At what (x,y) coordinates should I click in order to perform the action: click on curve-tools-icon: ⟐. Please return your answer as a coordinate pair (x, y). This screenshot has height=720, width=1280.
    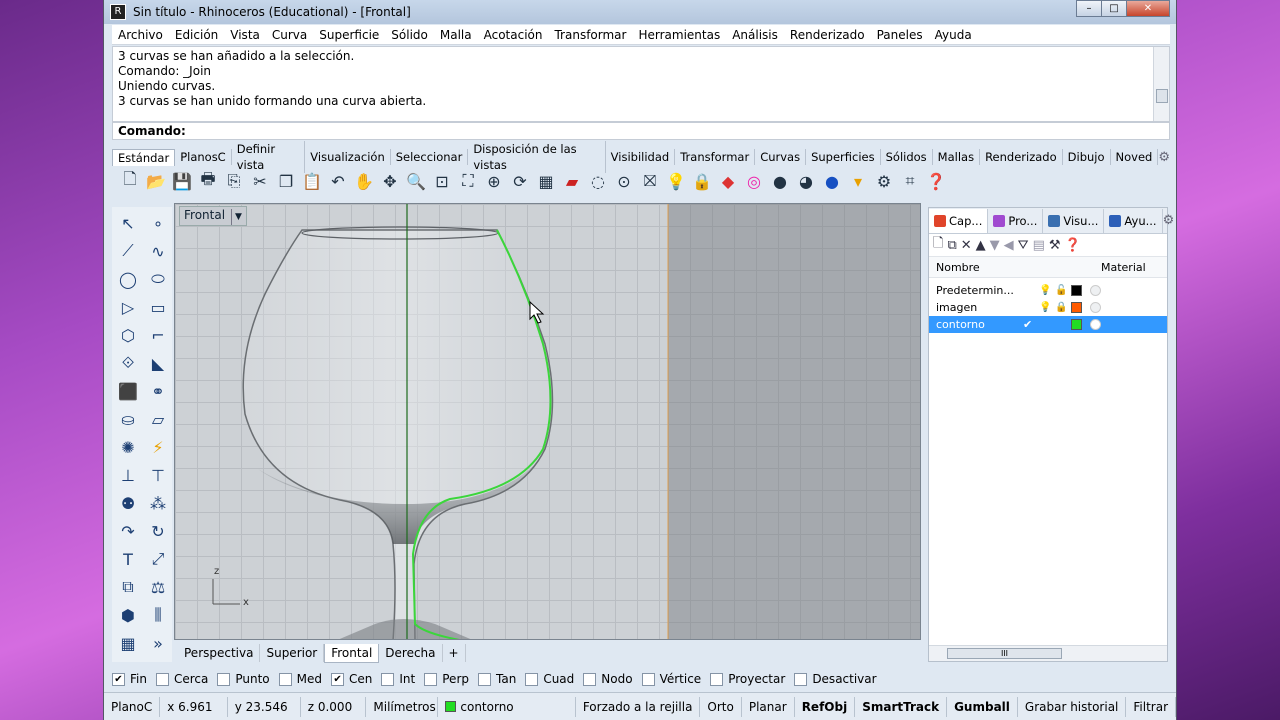
    Looking at the image, I should click on (128, 363).